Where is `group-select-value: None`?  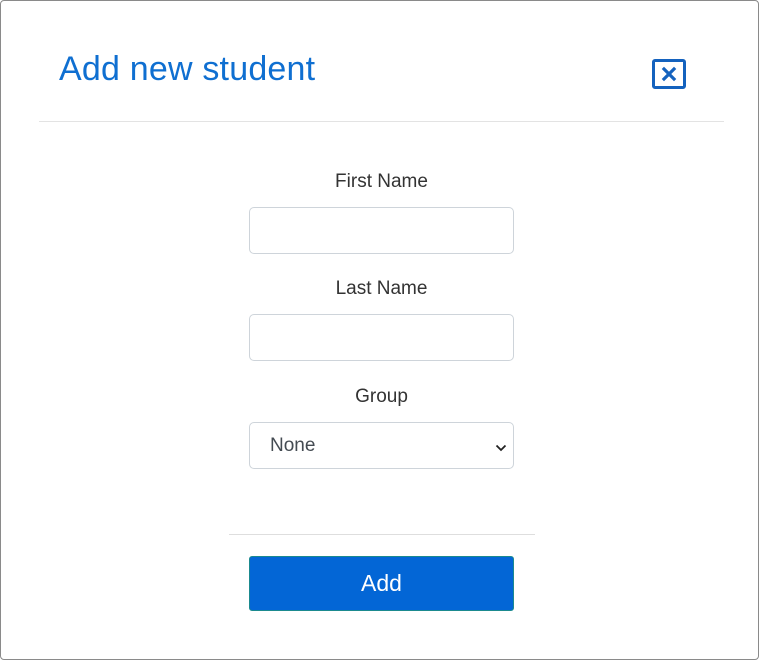
group-select-value: None is located at coordinates (293, 445).